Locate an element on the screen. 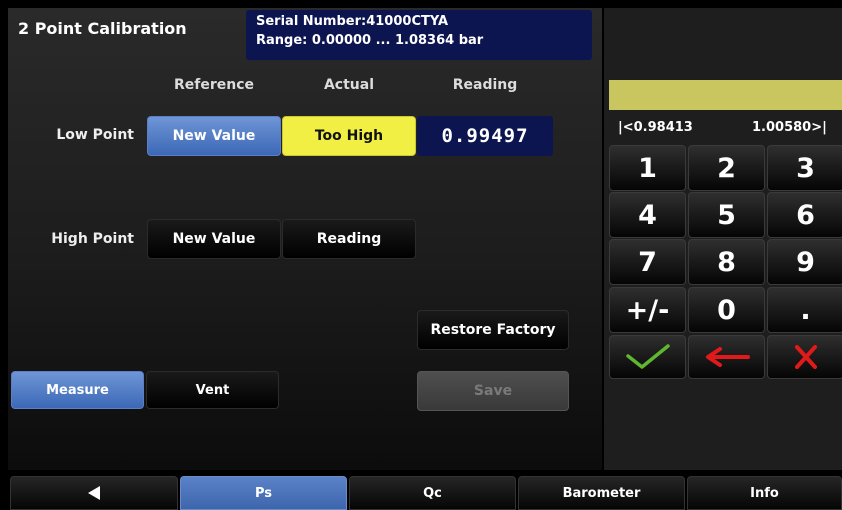 The height and width of the screenshot is (510, 842). entry-display is located at coordinates (725, 95).